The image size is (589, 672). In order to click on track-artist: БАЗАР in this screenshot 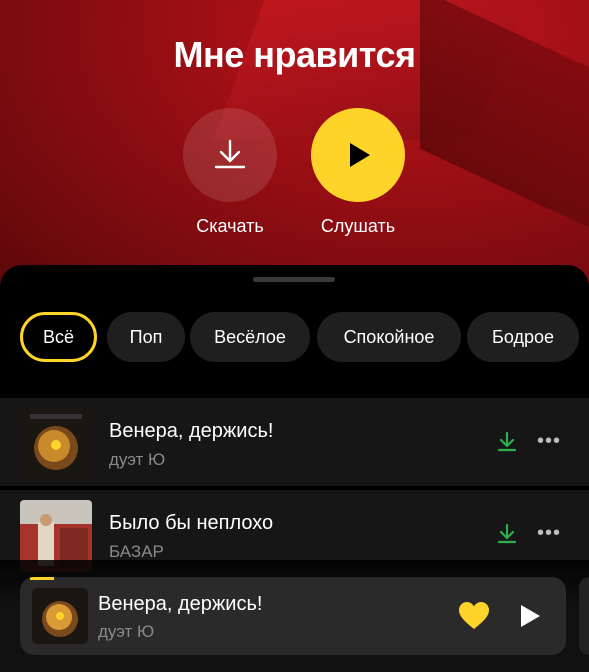, I will do `click(136, 551)`.